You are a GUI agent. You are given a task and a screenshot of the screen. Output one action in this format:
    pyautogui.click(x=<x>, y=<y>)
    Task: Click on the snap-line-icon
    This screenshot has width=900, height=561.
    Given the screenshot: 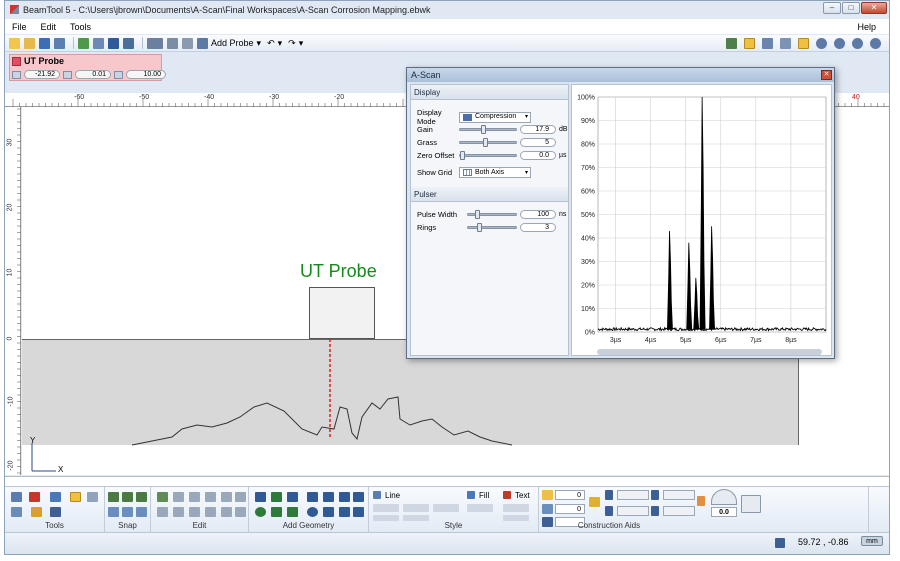 What is the action you would take?
    pyautogui.click(x=113, y=497)
    